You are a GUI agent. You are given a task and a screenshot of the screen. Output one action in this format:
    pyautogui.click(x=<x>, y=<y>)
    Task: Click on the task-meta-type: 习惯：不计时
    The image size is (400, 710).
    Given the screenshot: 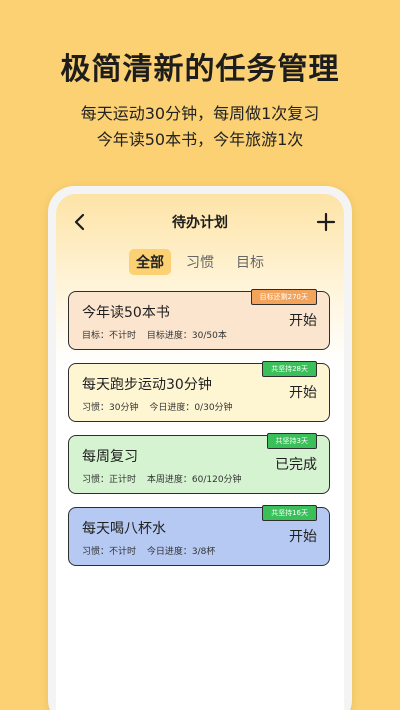 What is the action you would take?
    pyautogui.click(x=109, y=552)
    